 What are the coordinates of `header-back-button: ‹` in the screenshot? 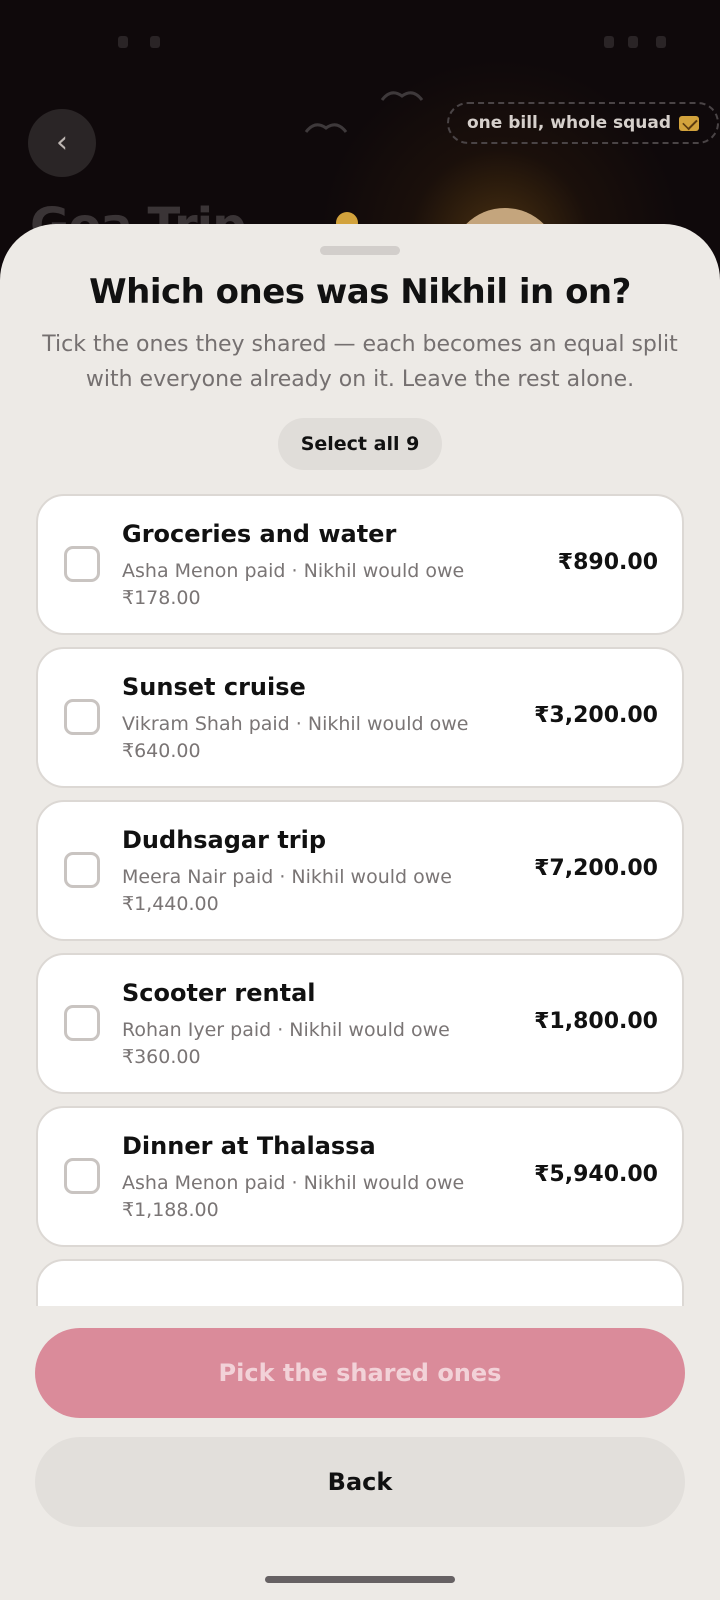 It's located at (62, 143).